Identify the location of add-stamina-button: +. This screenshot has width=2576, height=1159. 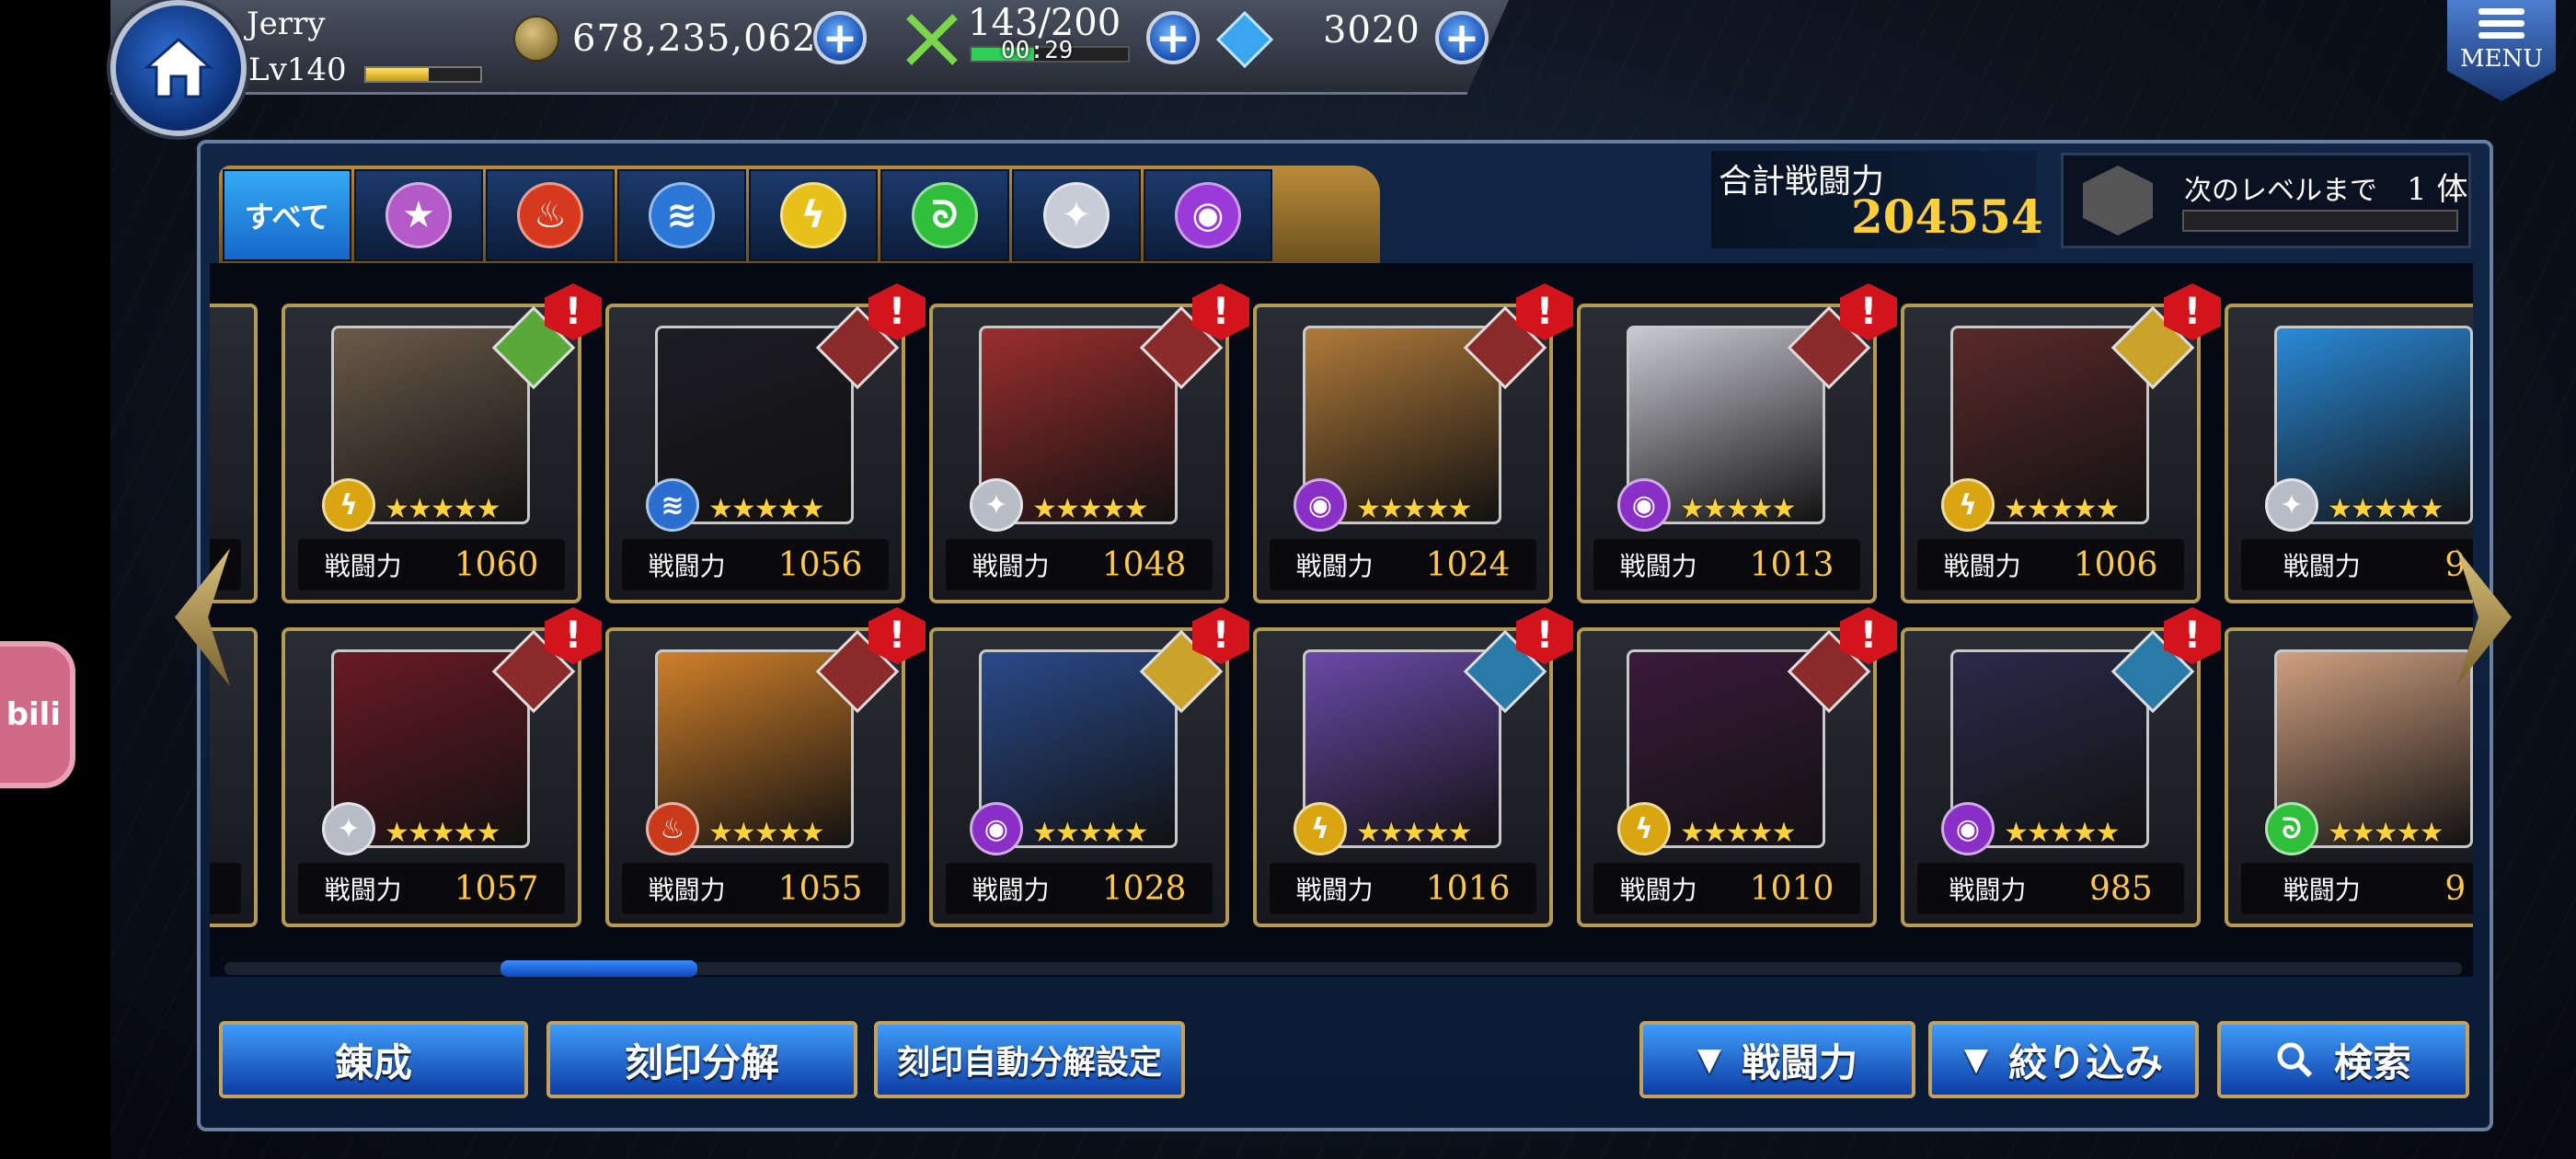
(1173, 37).